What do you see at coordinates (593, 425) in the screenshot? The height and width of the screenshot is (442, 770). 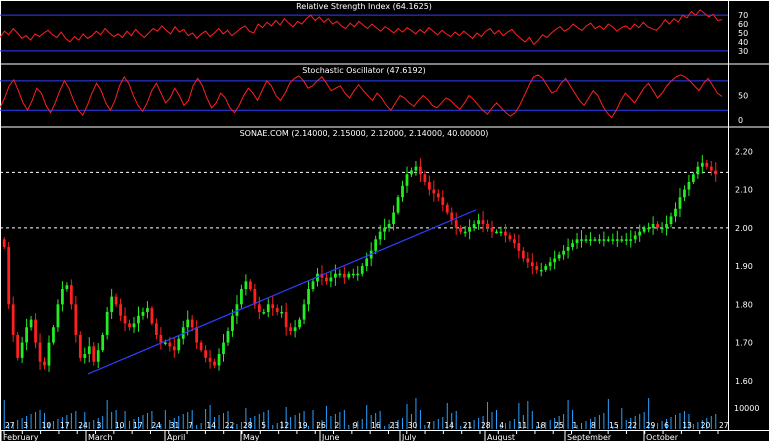 I see `x-tick-label: 8` at bounding box center [593, 425].